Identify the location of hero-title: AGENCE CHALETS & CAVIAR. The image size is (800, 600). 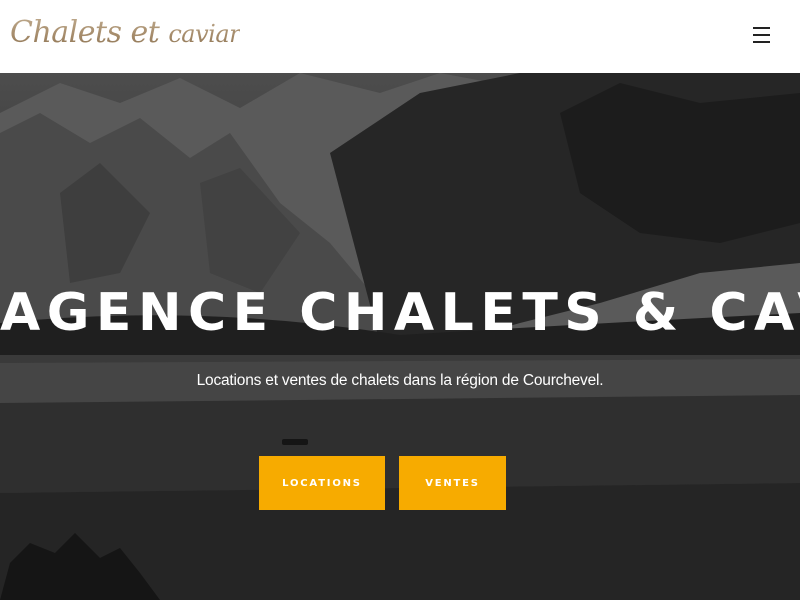
(400, 313).